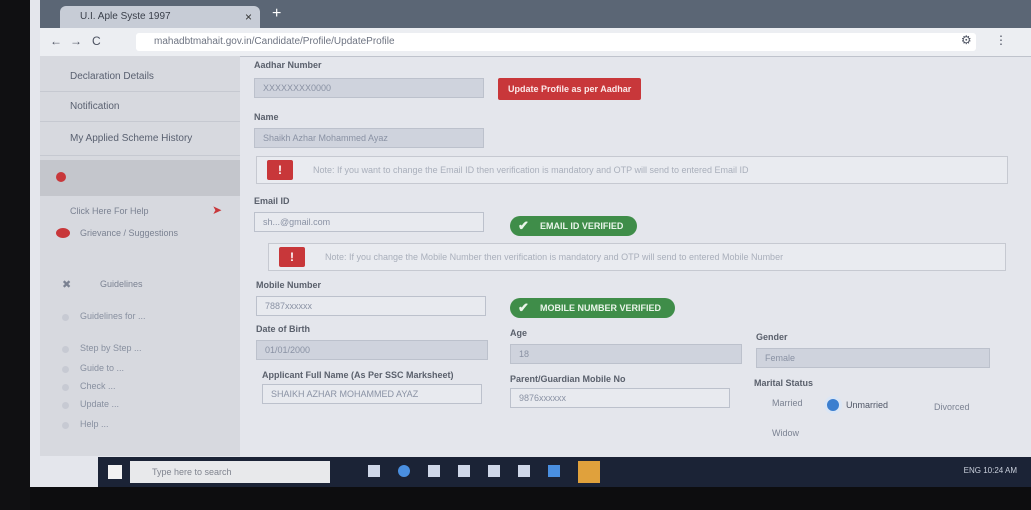  Describe the element at coordinates (952, 407) in the screenshot. I see `marital-option-divorced: Divorced` at that location.